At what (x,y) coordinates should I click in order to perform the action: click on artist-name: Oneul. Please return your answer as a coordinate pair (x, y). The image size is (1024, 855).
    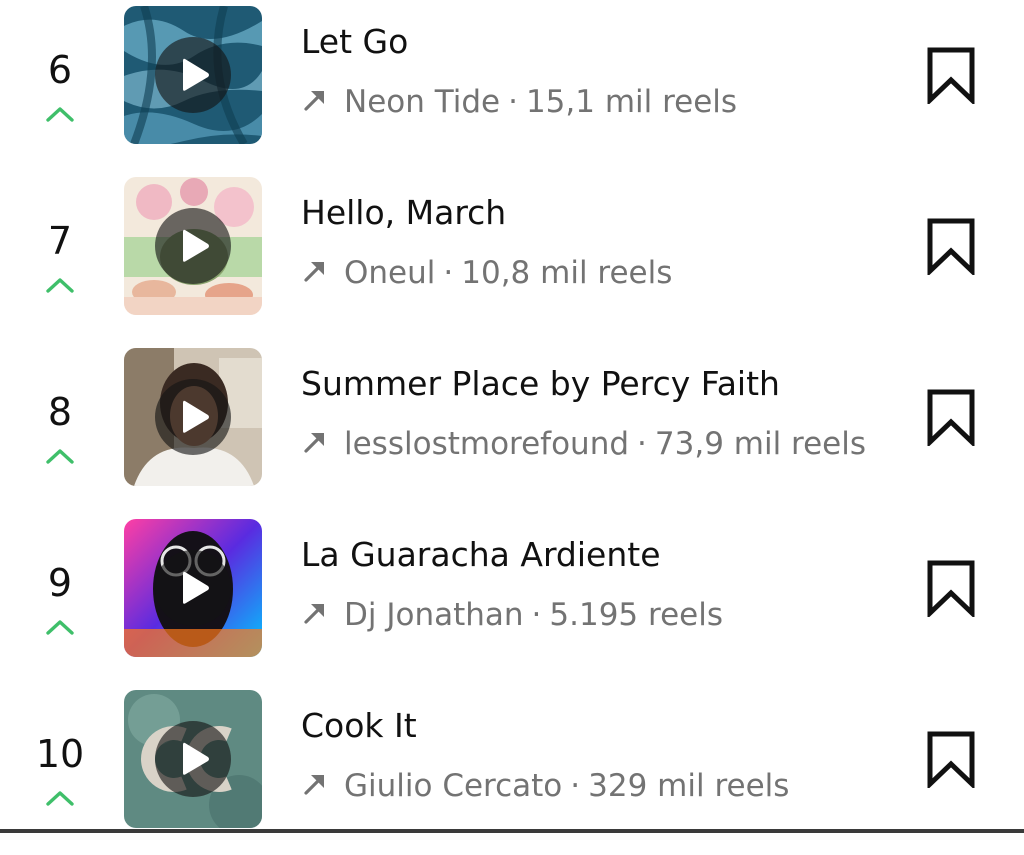
    Looking at the image, I should click on (389, 273).